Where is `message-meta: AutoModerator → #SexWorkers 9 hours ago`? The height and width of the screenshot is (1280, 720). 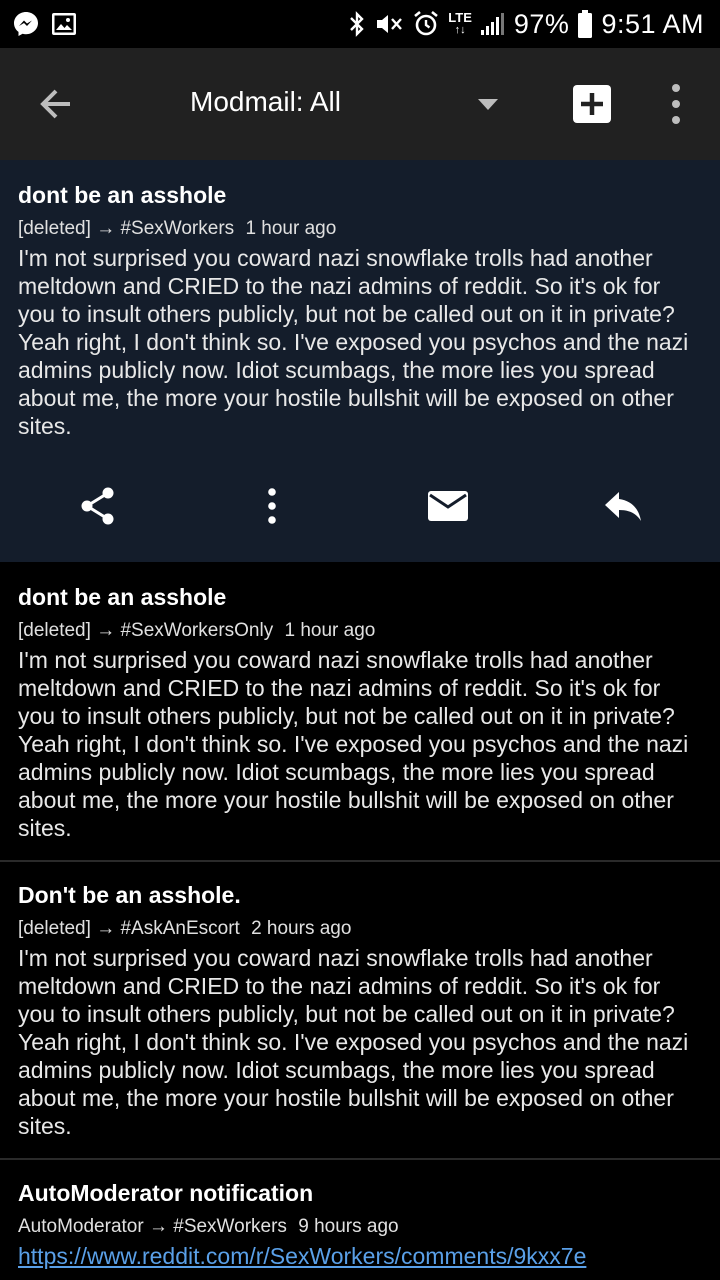
message-meta: AutoModerator → #SexWorkers 9 hours ago is located at coordinates (360, 1227).